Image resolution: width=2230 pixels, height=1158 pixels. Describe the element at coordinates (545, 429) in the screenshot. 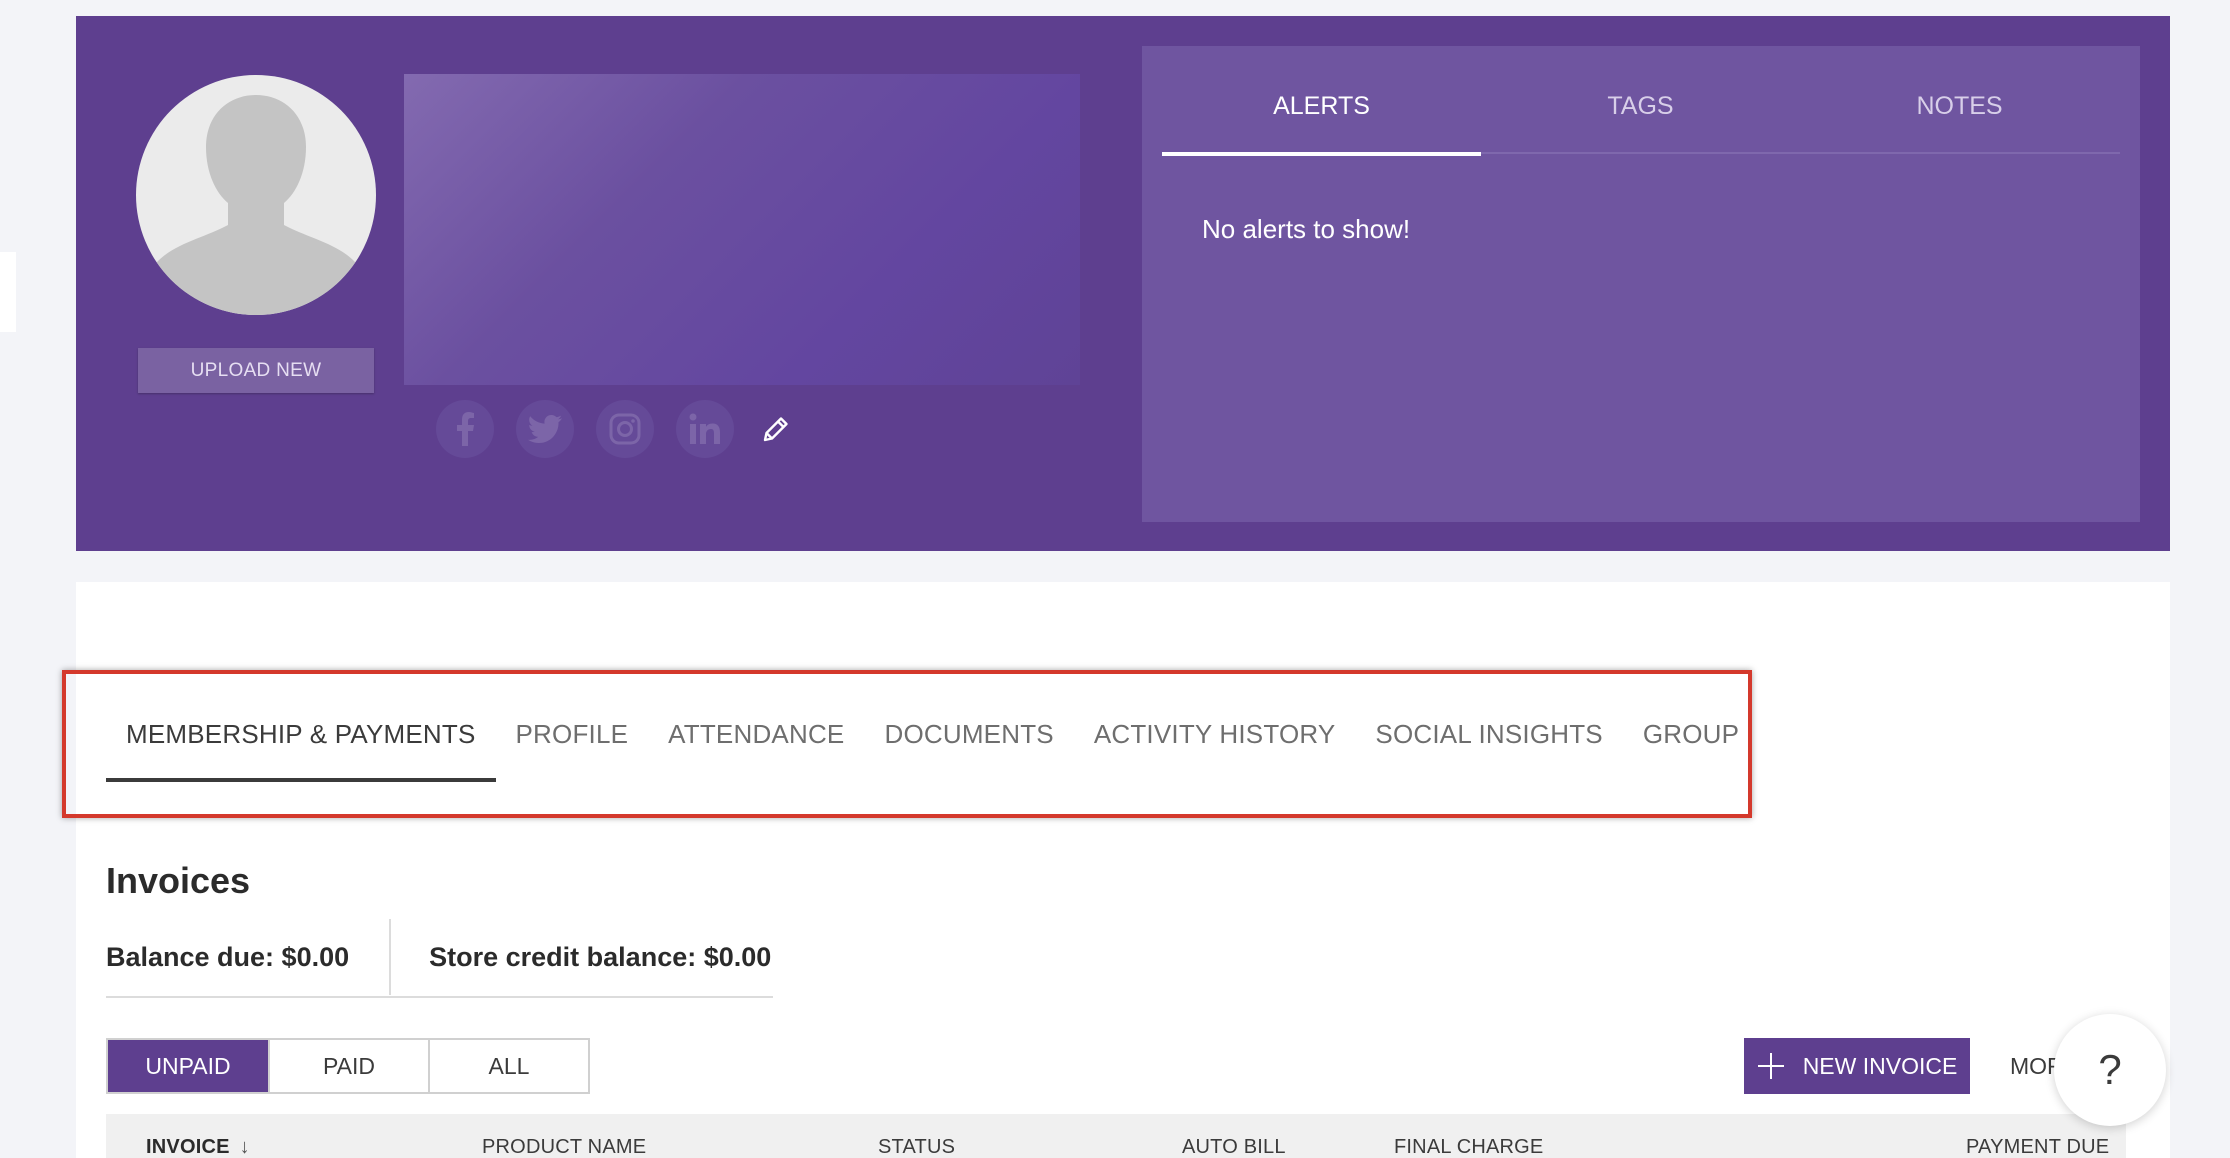

I see `twitter-icon` at that location.